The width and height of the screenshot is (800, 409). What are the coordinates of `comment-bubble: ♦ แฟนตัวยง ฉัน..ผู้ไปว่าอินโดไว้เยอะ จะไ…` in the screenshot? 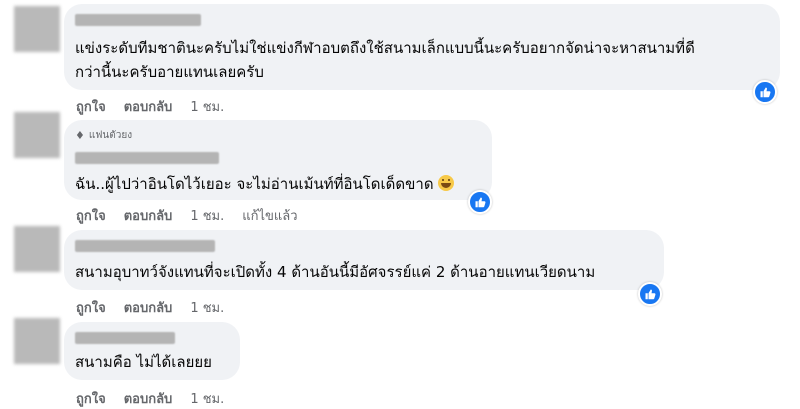 It's located at (278, 160).